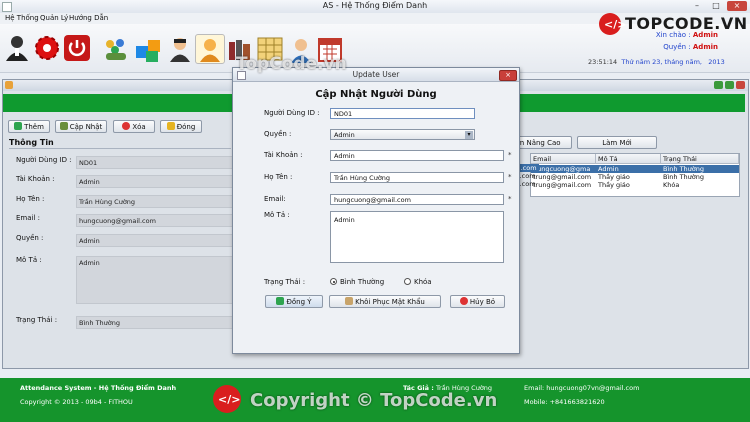 This screenshot has width=750, height=422. I want to click on close-window-button: ×, so click(737, 6).